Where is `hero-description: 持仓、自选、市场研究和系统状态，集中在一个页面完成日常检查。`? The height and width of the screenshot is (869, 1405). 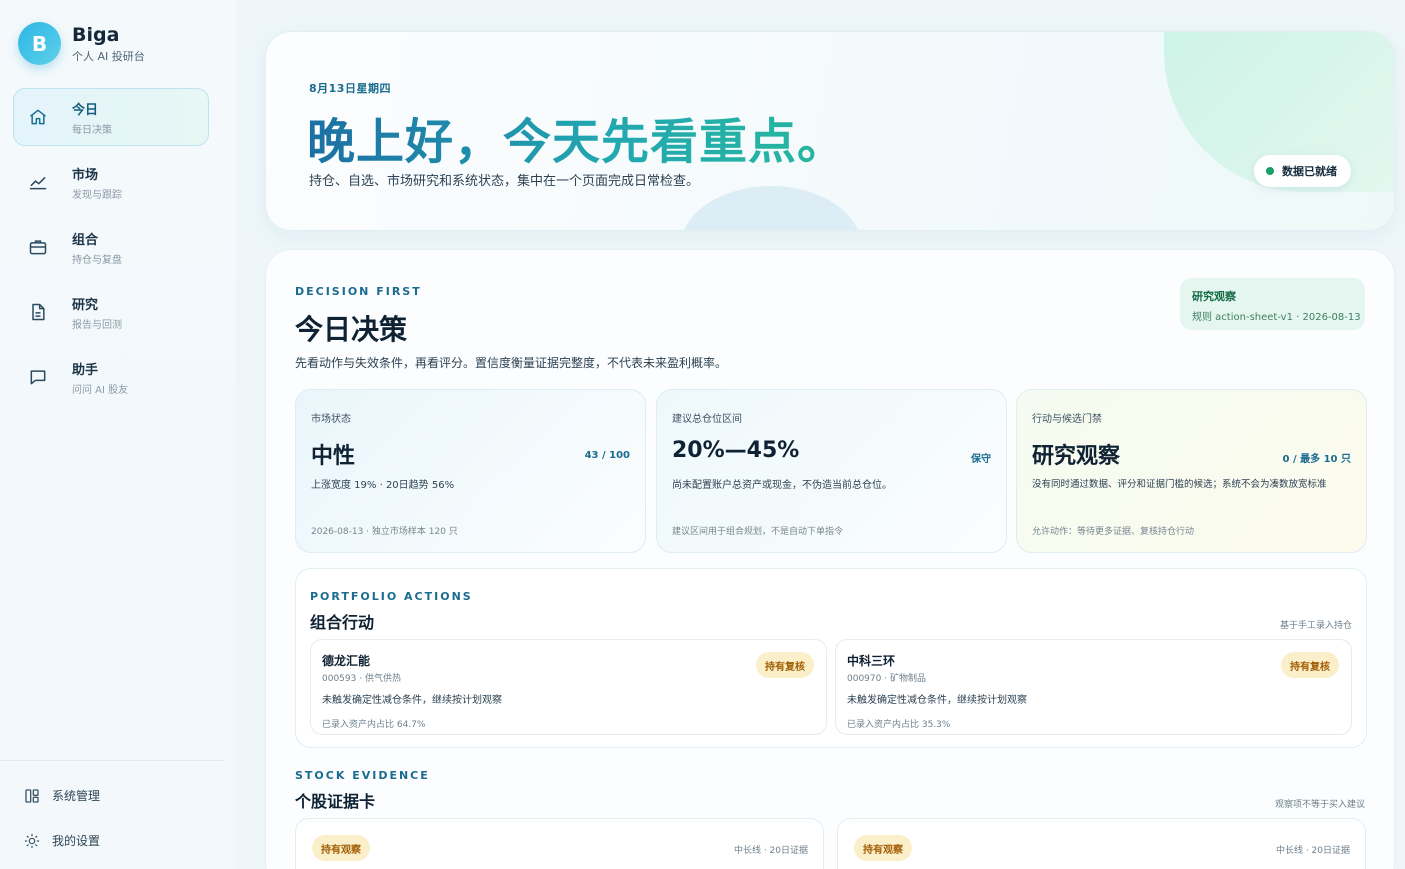 hero-description: 持仓、自选、市场研究和系统状态，集中在一个页面完成日常检查。 is located at coordinates (504, 181).